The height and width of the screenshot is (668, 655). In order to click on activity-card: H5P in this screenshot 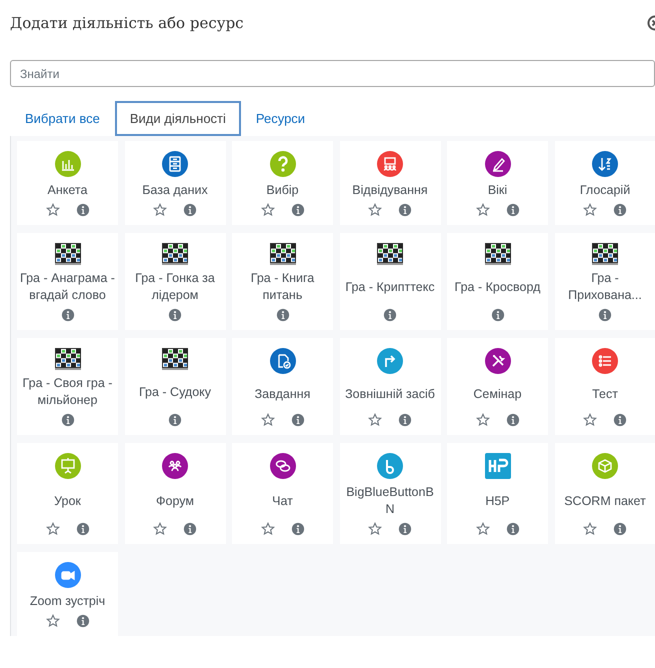, I will do `click(497, 493)`.